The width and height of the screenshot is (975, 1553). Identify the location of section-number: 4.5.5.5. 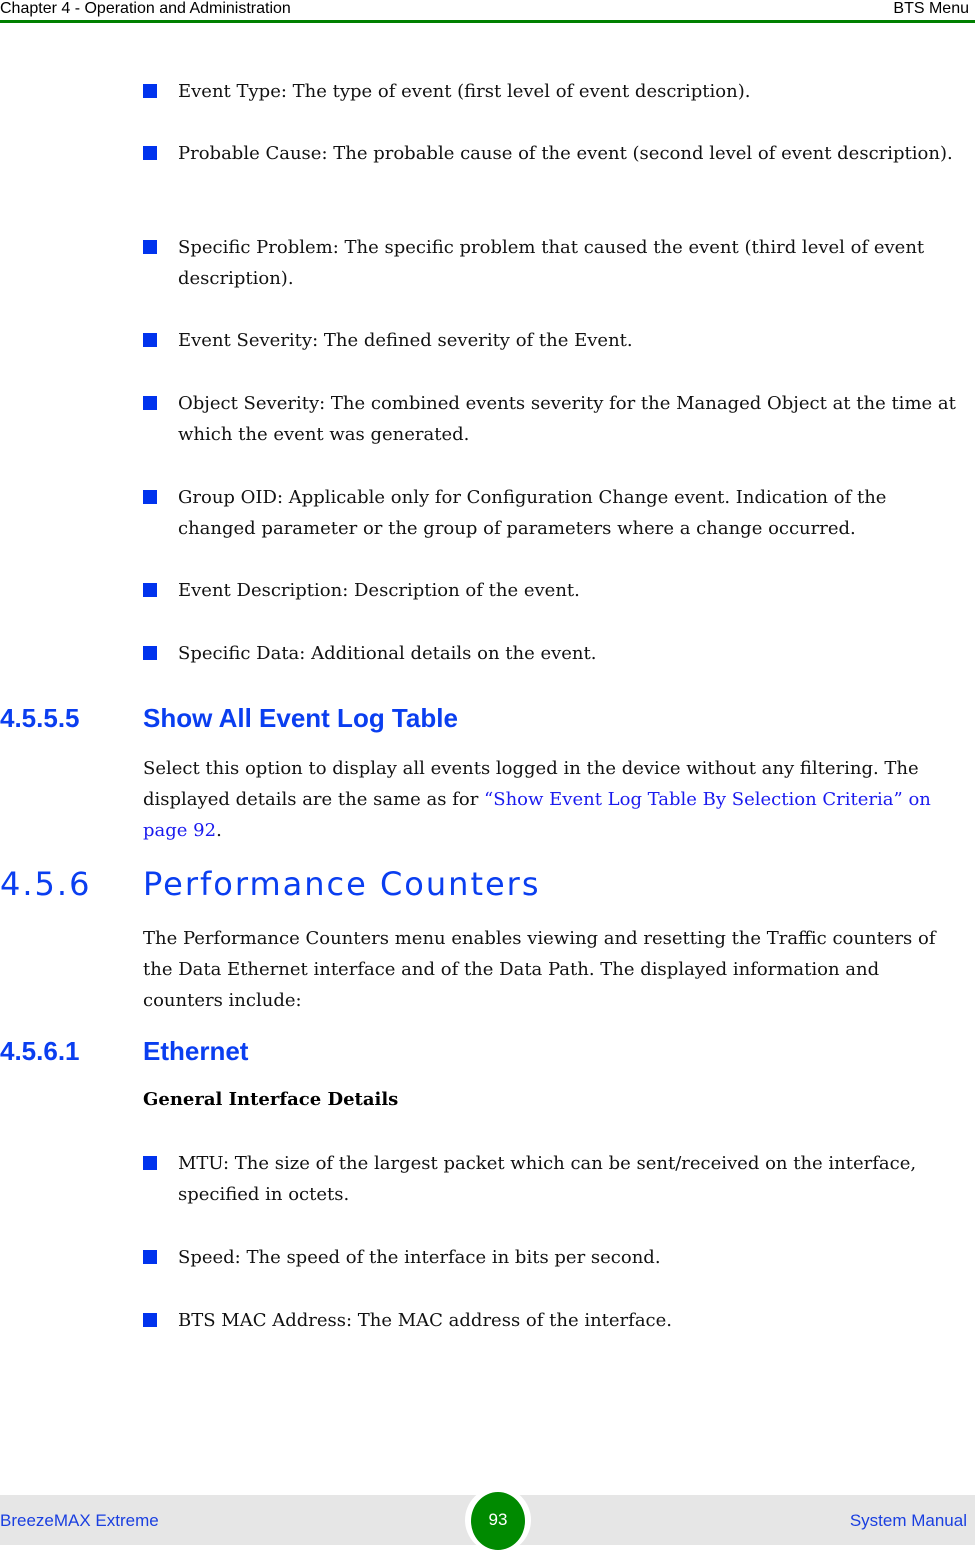
(40, 718).